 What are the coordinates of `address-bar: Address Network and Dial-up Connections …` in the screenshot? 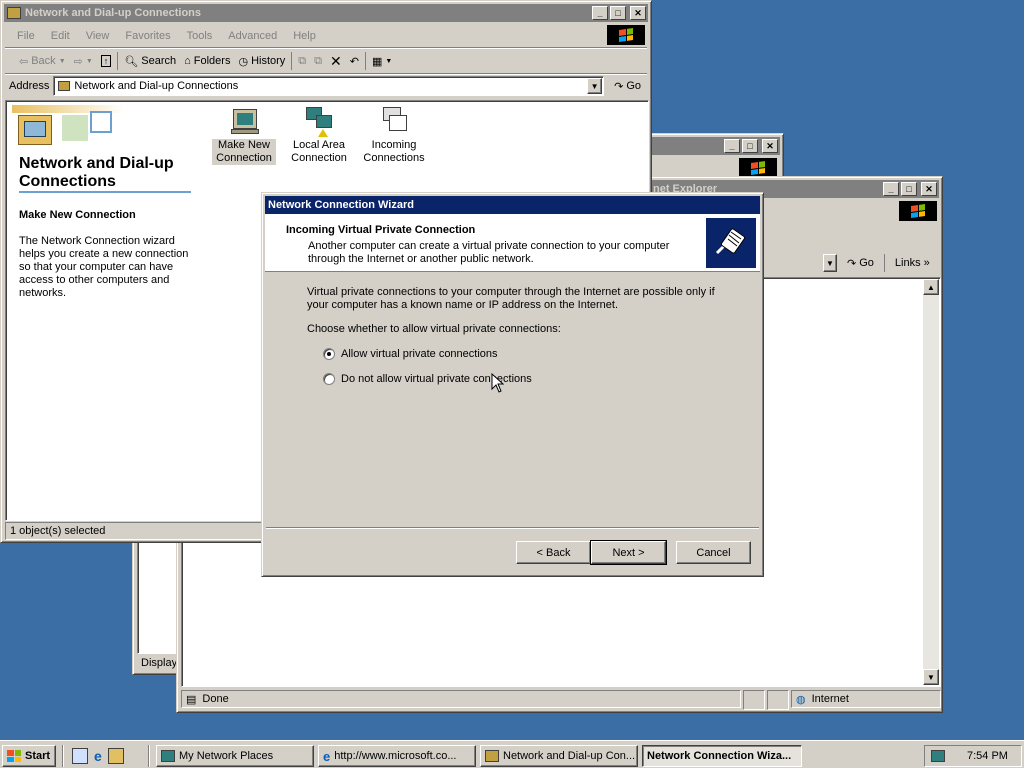 It's located at (327, 86).